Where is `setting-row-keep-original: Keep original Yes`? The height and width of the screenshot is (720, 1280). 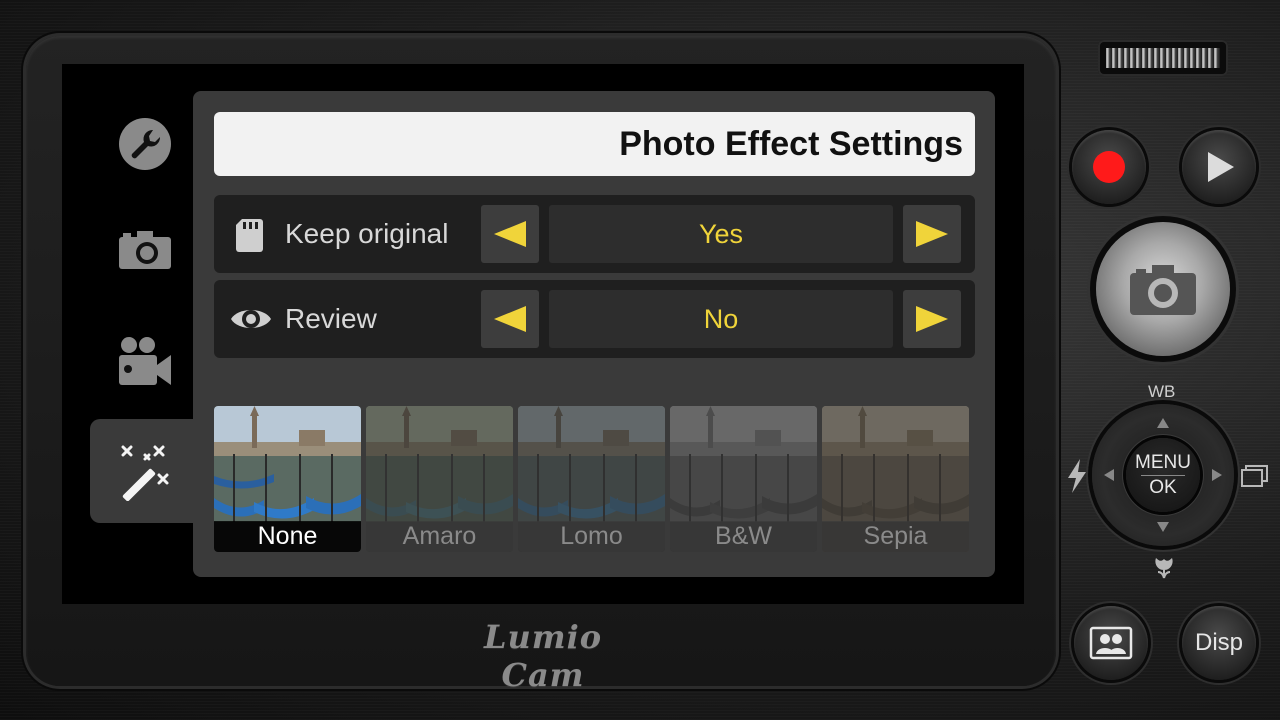 setting-row-keep-original: Keep original Yes is located at coordinates (594, 234).